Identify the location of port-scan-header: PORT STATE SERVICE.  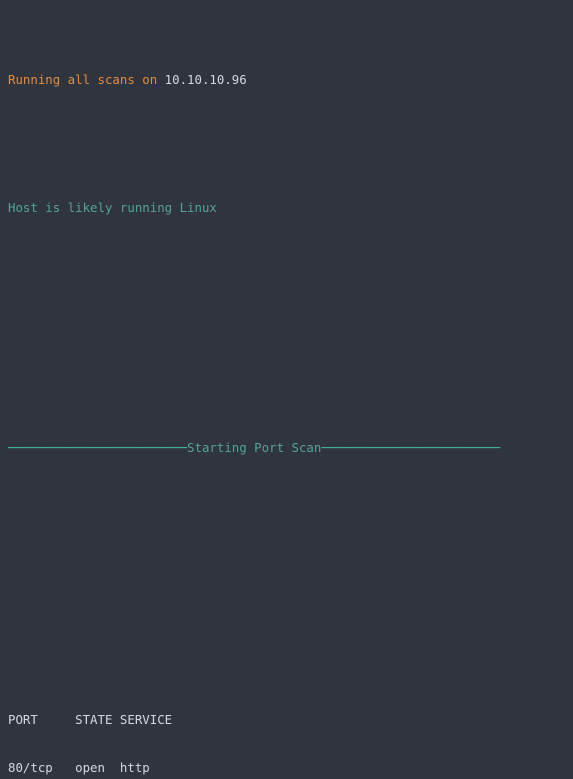
(90, 719).